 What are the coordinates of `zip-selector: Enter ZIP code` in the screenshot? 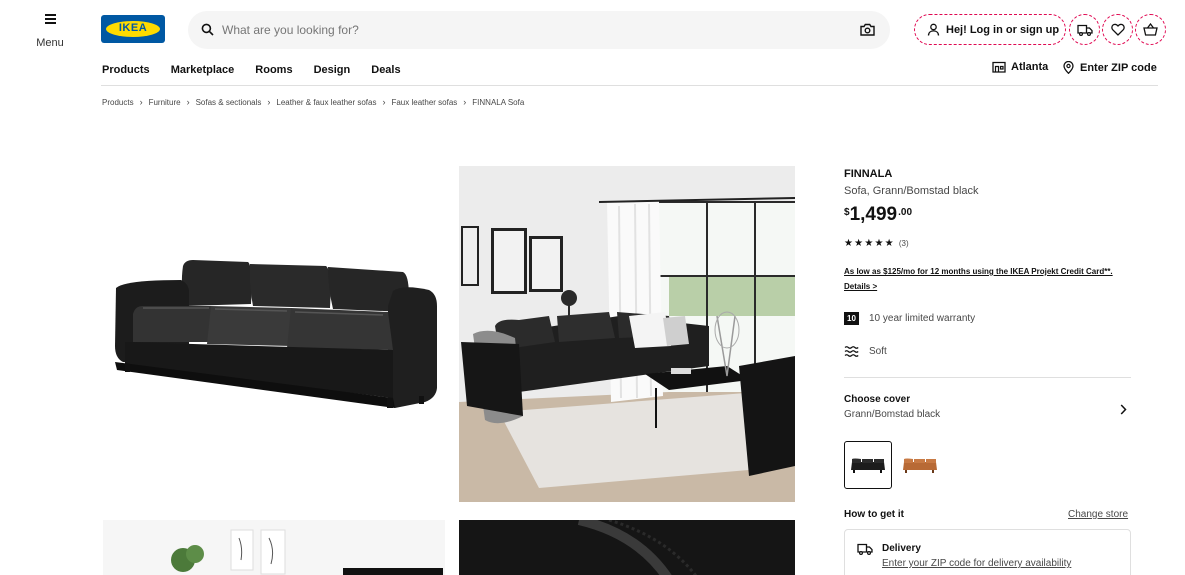 It's located at (1110, 67).